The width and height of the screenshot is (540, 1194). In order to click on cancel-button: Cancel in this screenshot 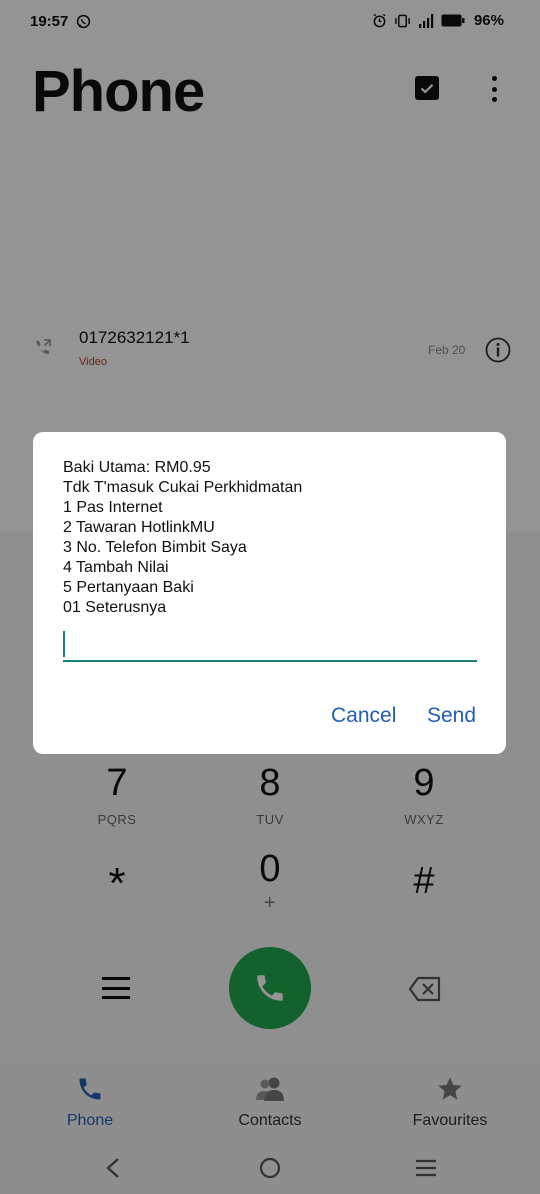, I will do `click(363, 716)`.